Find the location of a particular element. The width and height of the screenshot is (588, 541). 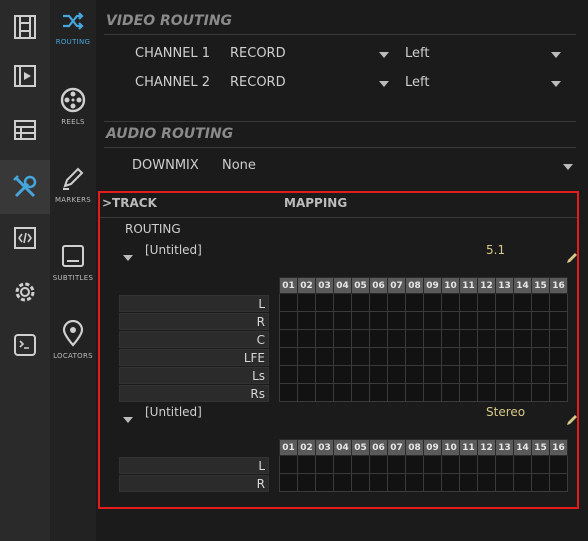

nav-subtitles: SUBTITLES is located at coordinates (73, 273).